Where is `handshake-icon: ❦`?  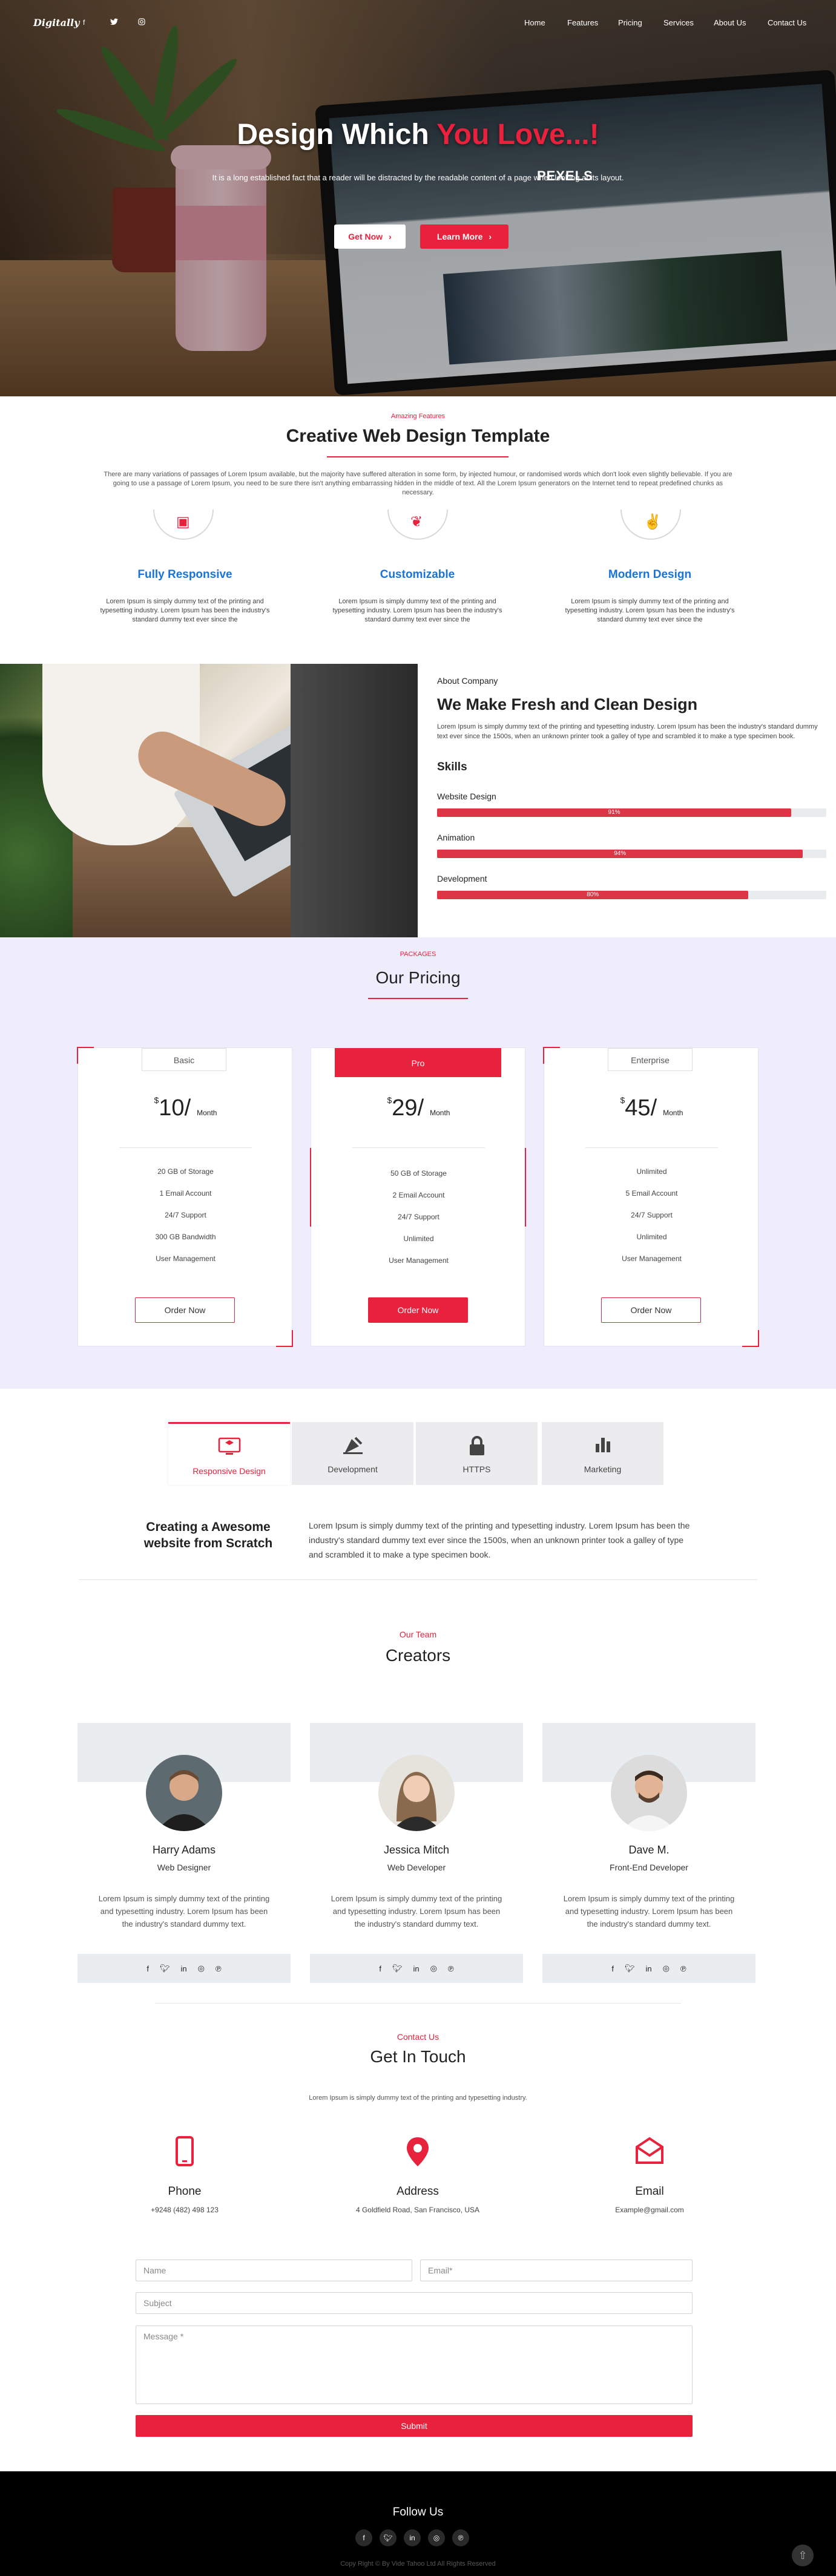 handshake-icon: ❦ is located at coordinates (417, 522).